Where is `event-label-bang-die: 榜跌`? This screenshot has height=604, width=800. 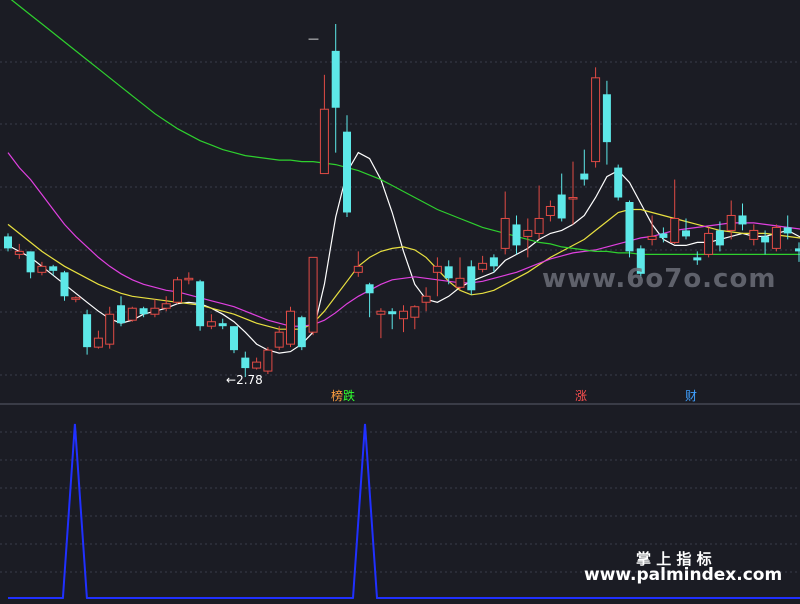
event-label-bang-die: 榜跌 is located at coordinates (343, 395).